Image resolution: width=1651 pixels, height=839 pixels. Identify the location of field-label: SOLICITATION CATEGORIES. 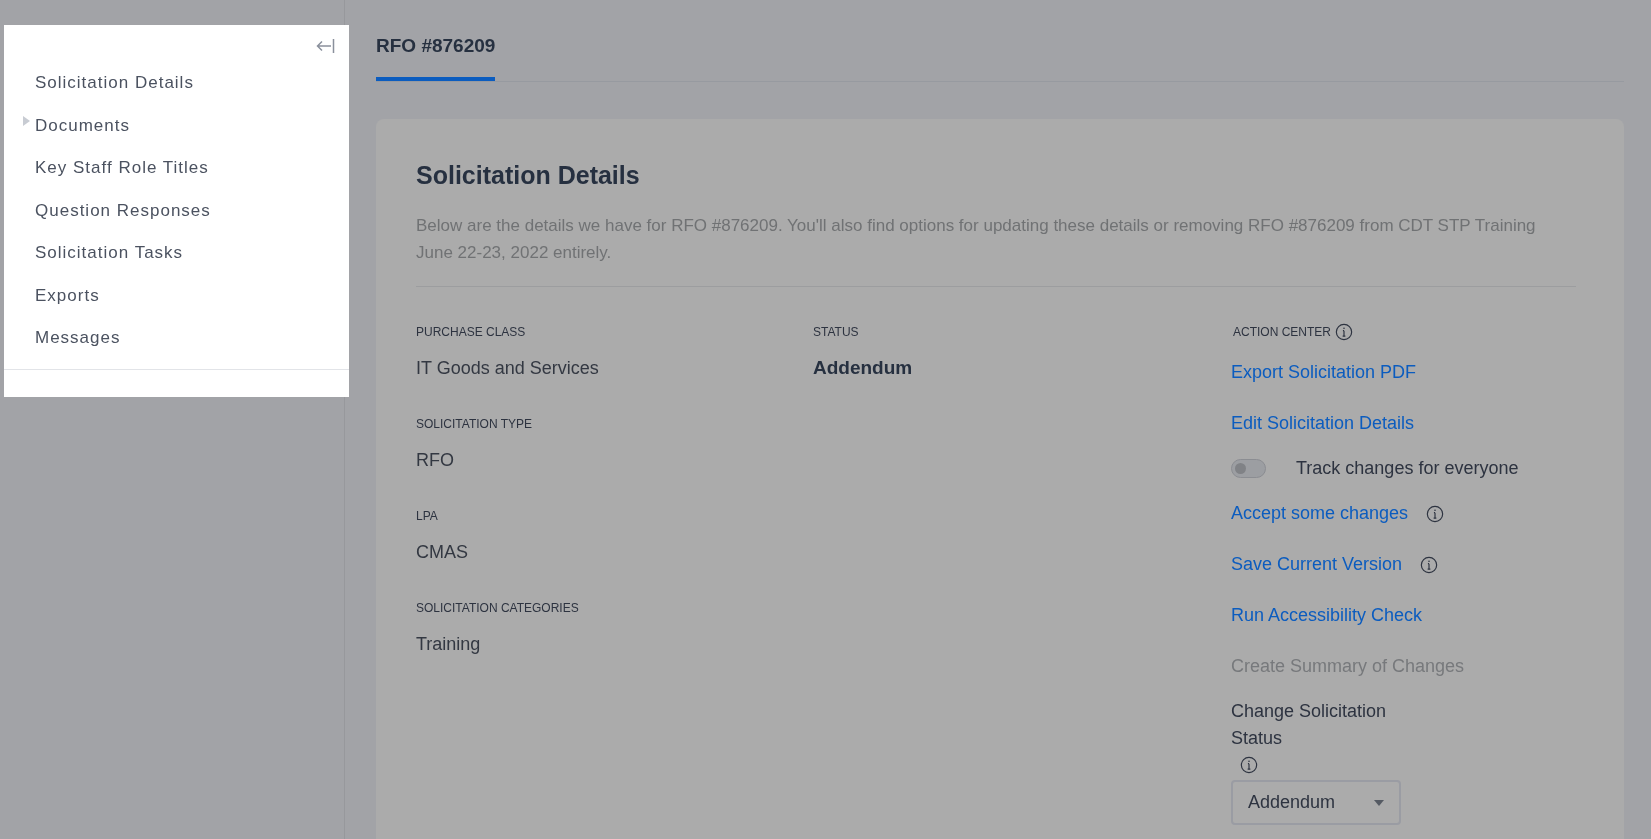
(498, 608).